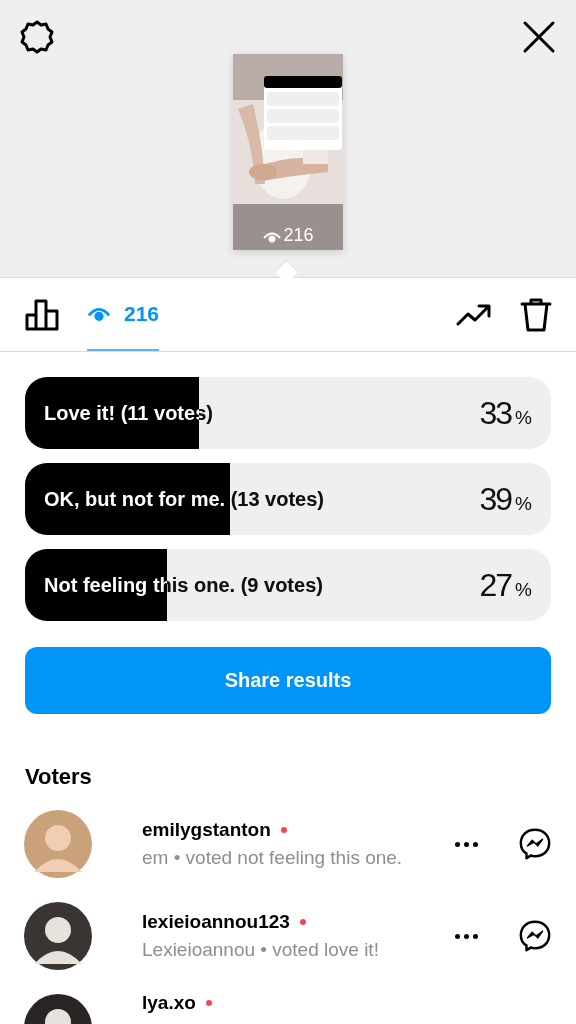 Image resolution: width=576 pixels, height=1024 pixels. I want to click on section-title: Voters, so click(59, 777).